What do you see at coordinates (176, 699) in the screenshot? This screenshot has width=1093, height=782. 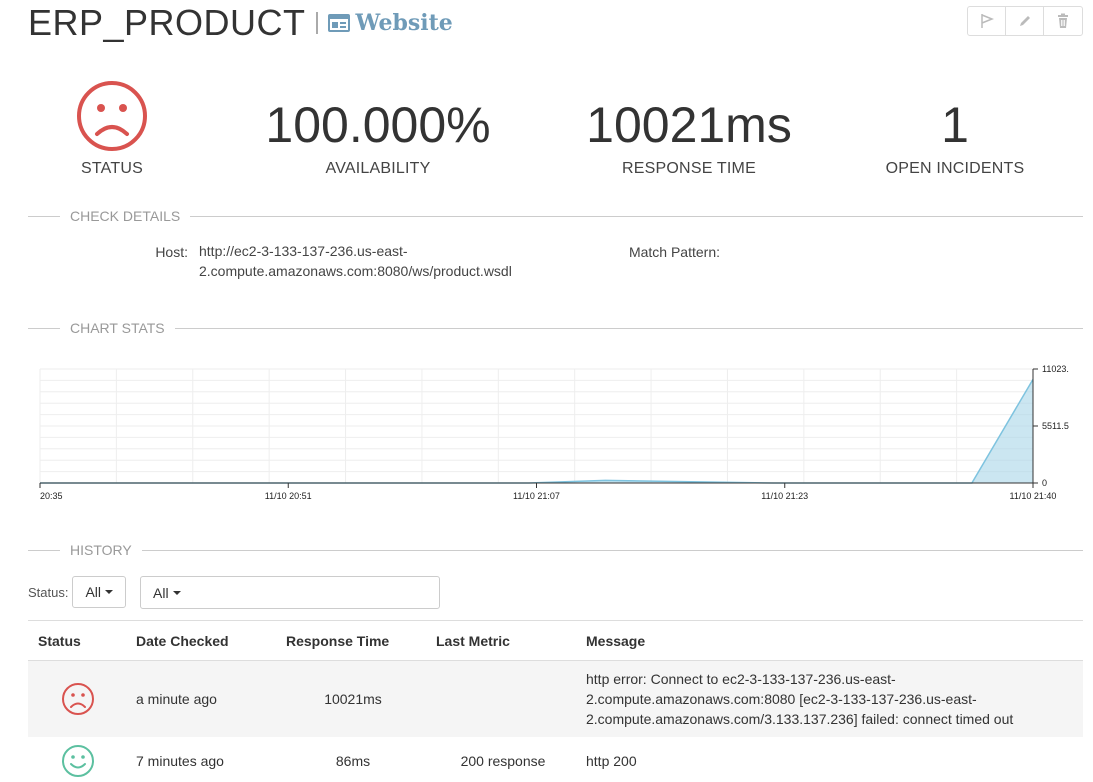 I see `row-date: a minute ago` at bounding box center [176, 699].